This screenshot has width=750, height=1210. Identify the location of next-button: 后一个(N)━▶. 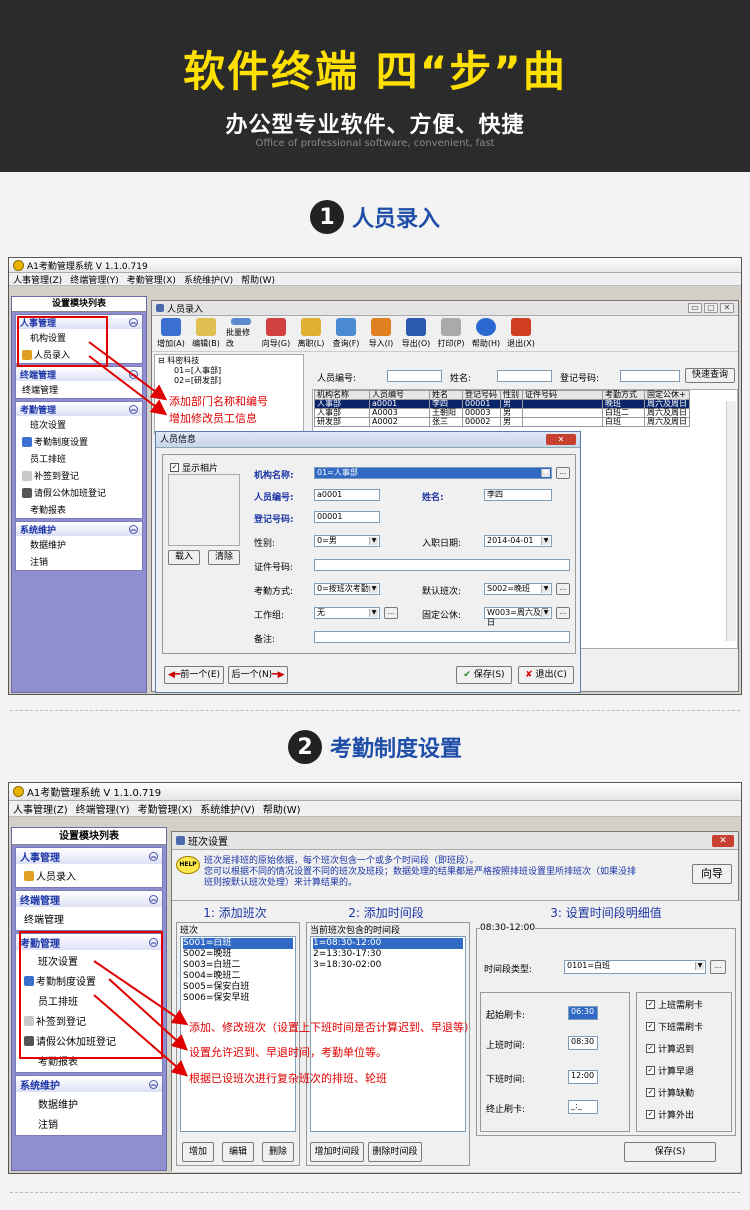
(258, 675).